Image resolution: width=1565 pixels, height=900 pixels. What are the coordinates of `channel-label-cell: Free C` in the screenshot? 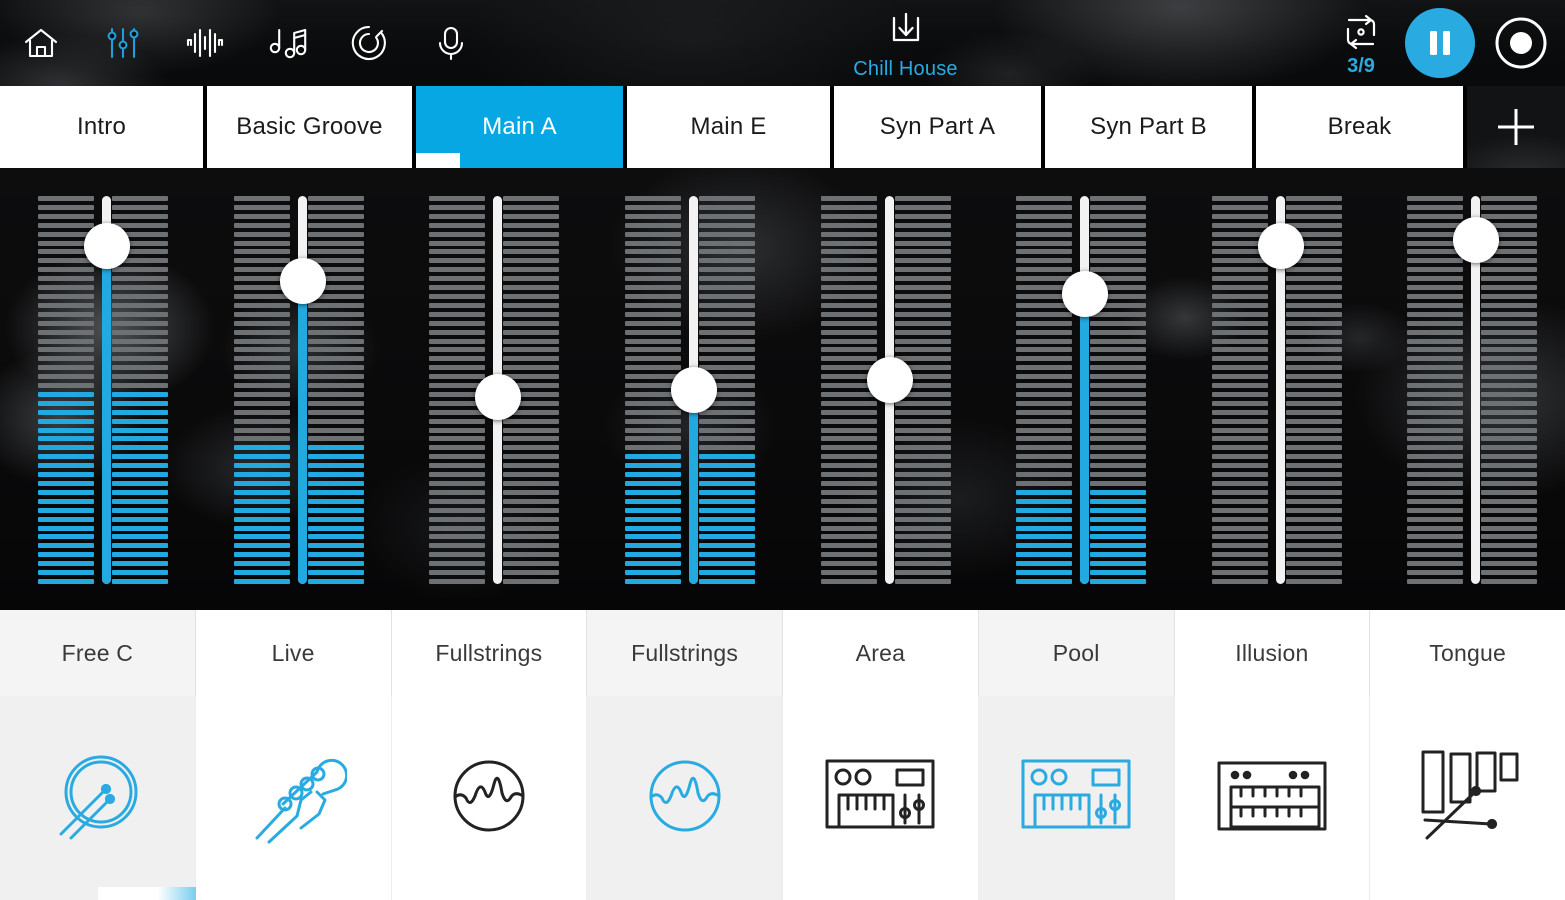 It's located at (98, 653).